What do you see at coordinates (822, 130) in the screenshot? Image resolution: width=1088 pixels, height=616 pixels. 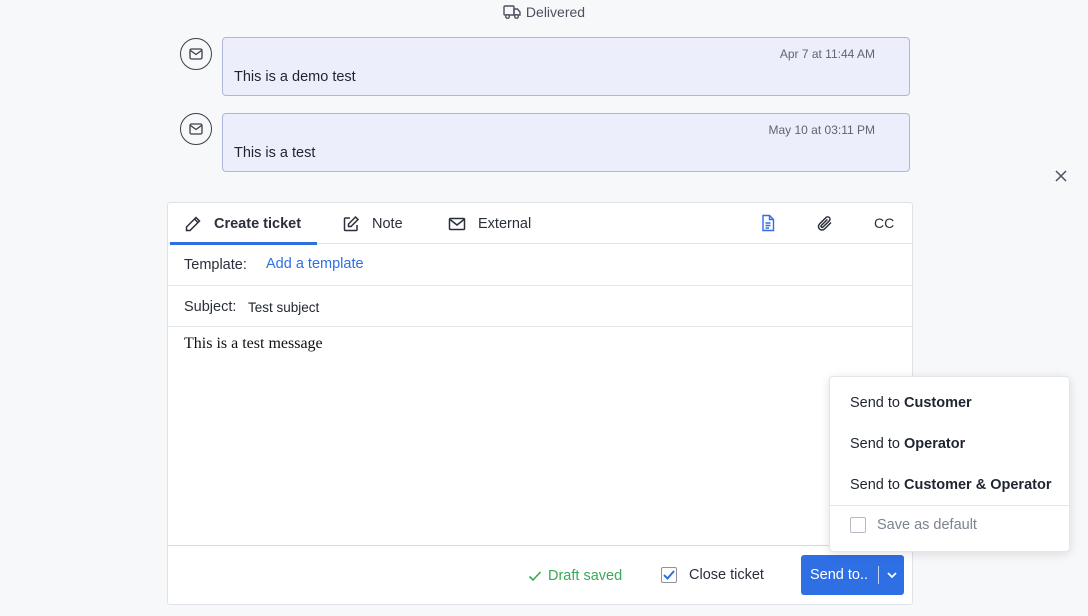 I see `message-timestamp: May 10 at 03:11 PM` at bounding box center [822, 130].